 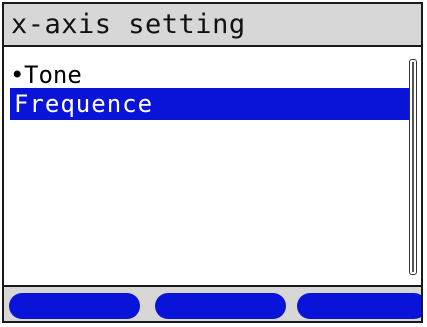 I want to click on list-item-label: Frequence, so click(x=84, y=104).